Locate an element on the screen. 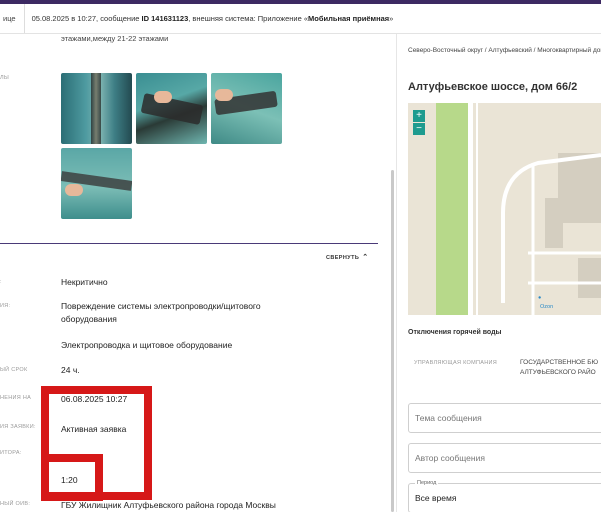 The width and height of the screenshot is (601, 512). subject-input: Тема сообщения is located at coordinates (504, 418).